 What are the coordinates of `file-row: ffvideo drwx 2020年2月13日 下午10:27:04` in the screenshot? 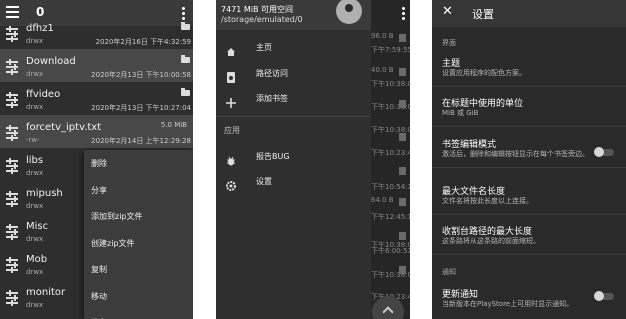 It's located at (96, 98).